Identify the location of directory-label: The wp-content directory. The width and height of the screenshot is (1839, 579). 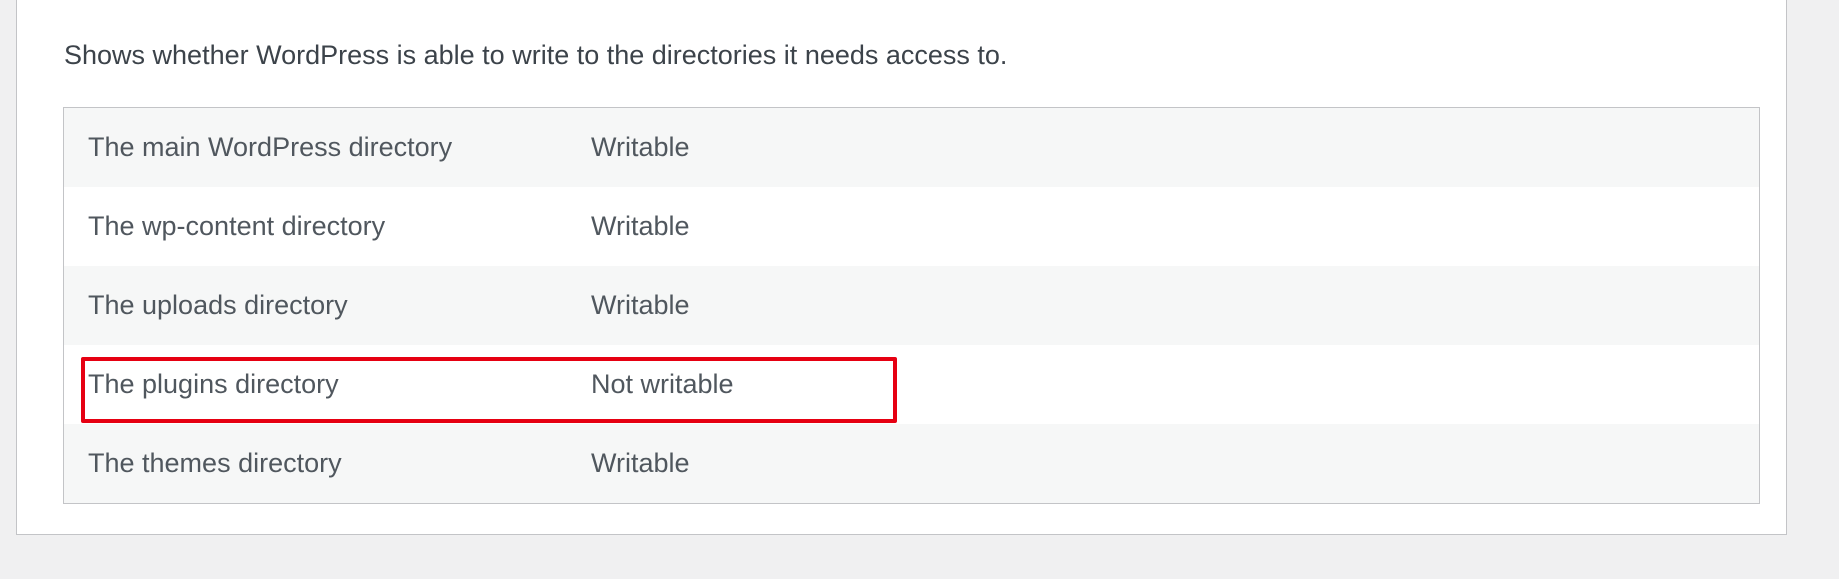
(237, 226).